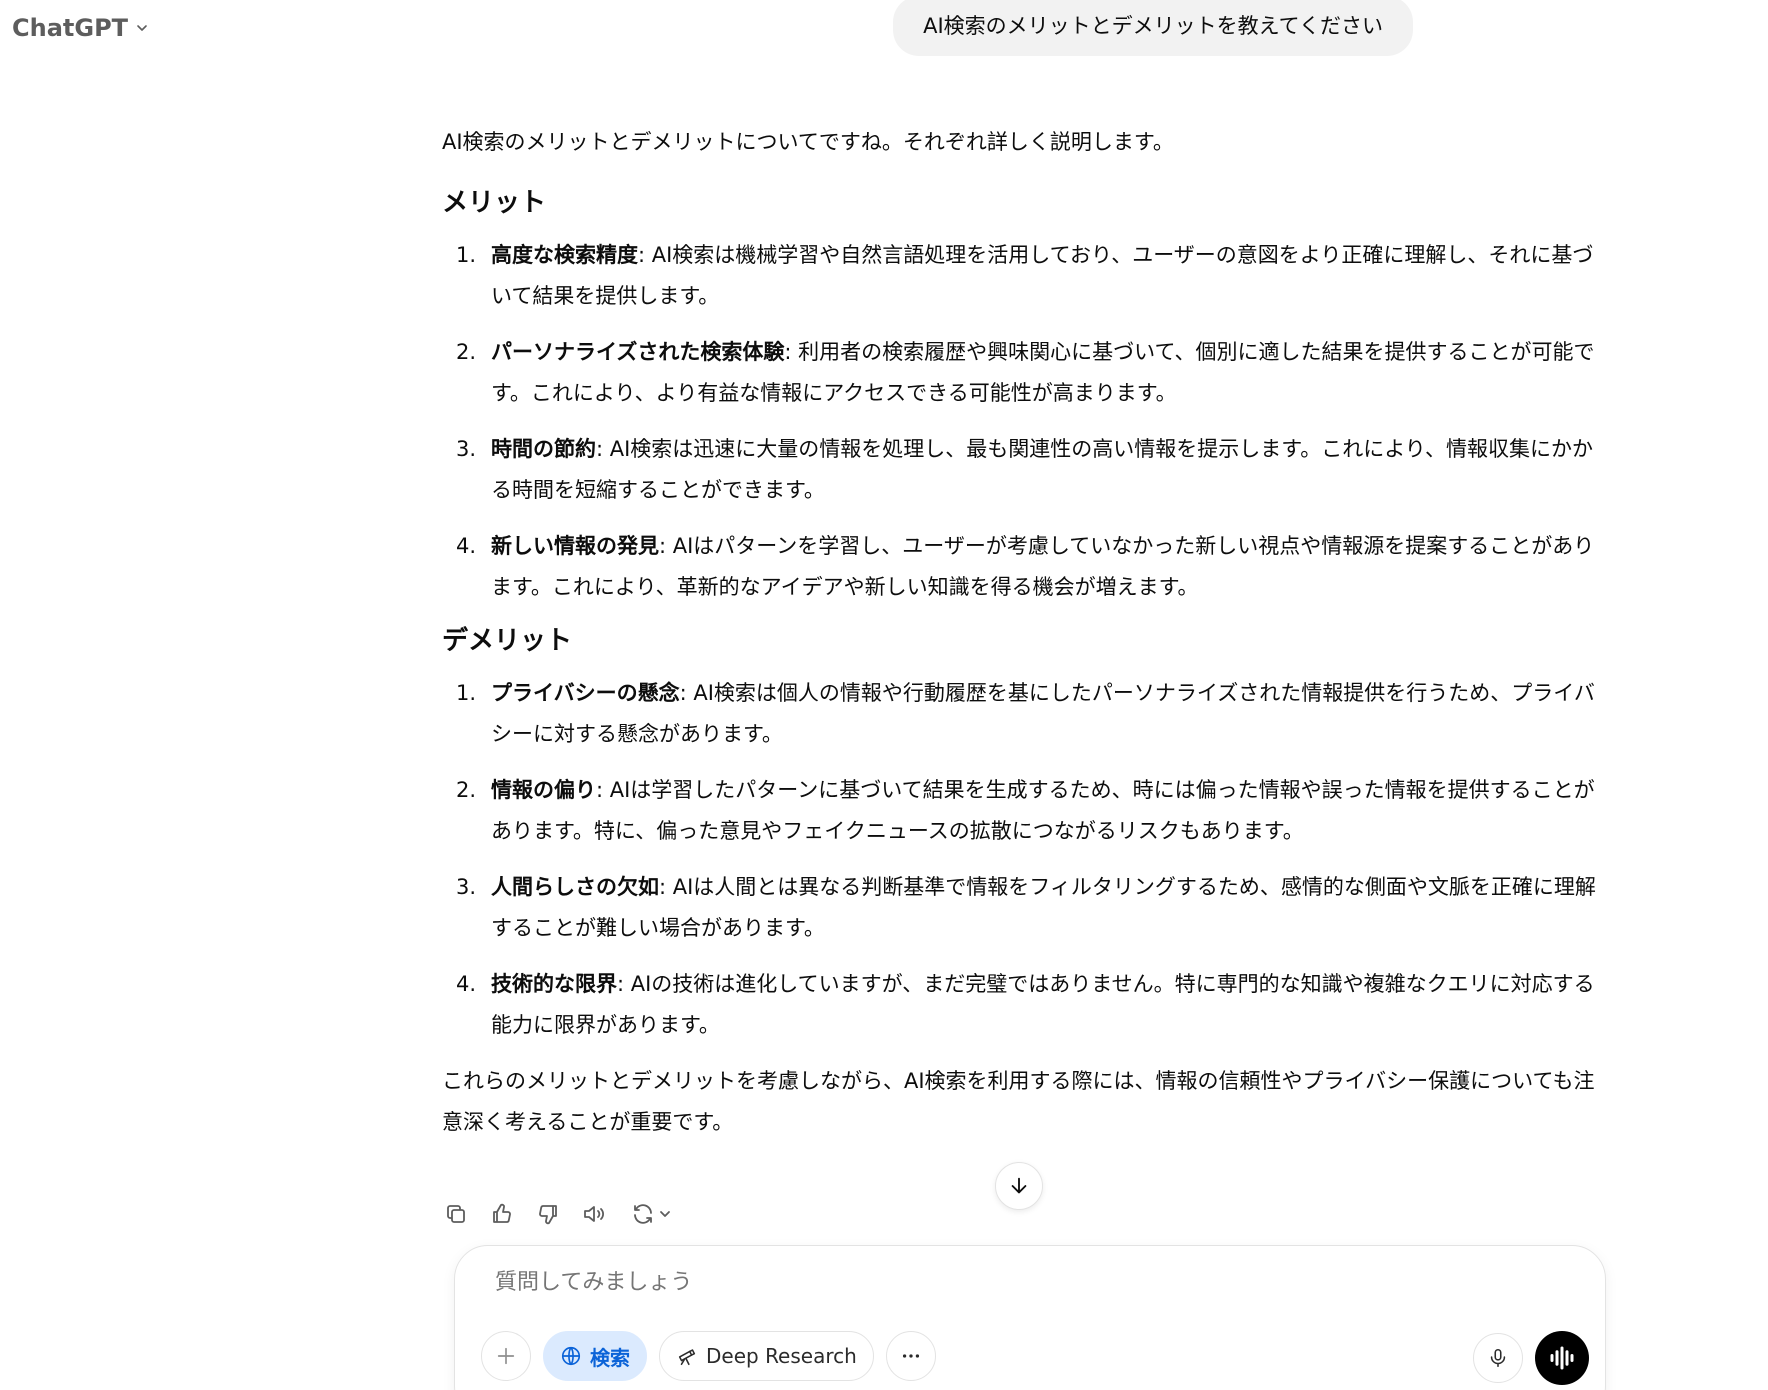 The width and height of the screenshot is (1768, 1390). Describe the element at coordinates (687, 1357) in the screenshot. I see `telescope-icon` at that location.